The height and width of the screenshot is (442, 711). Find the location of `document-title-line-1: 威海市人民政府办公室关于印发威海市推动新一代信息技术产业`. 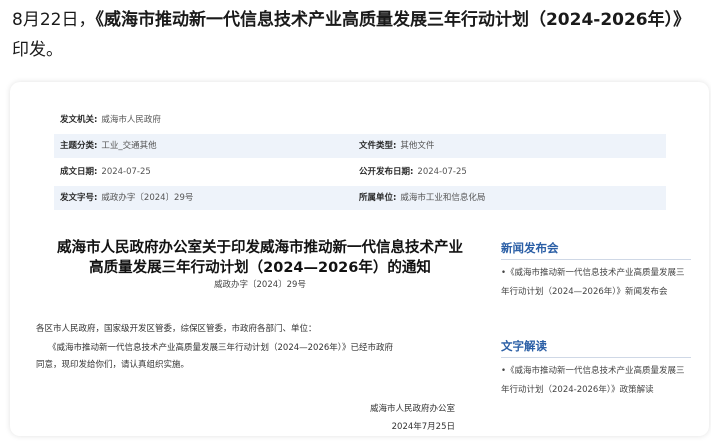

document-title-line-1: 威海市人民政府办公室关于印发威海市推动新一代信息技术产业 is located at coordinates (260, 248).